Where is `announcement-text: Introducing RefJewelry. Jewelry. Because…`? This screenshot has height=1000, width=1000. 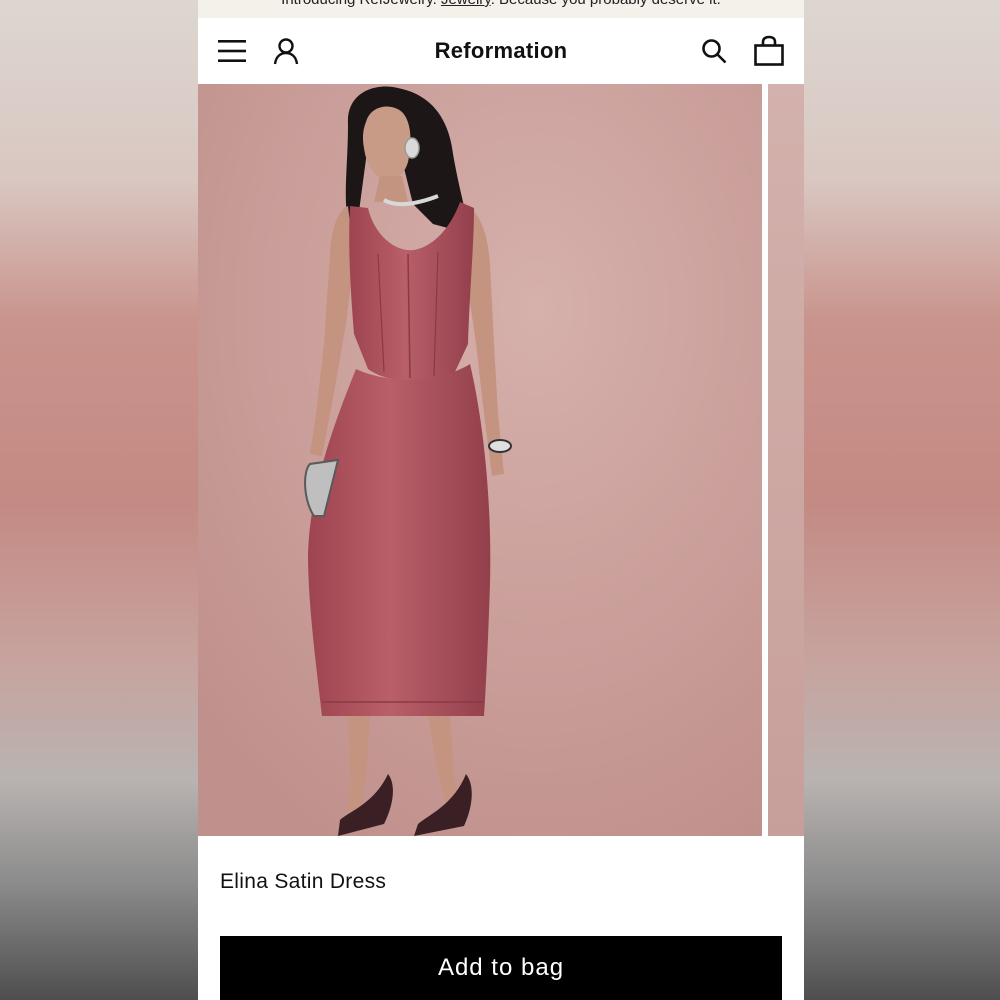
announcement-text: Introducing RefJewelry. Jewelry. Because… is located at coordinates (501, 4).